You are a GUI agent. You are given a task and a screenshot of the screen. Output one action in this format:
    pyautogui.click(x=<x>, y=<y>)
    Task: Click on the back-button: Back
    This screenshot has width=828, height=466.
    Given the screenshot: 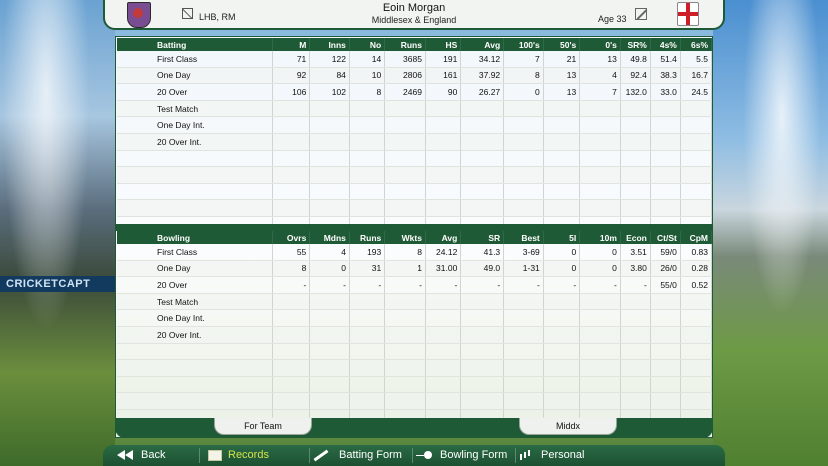 What is the action you would take?
    pyautogui.click(x=141, y=455)
    